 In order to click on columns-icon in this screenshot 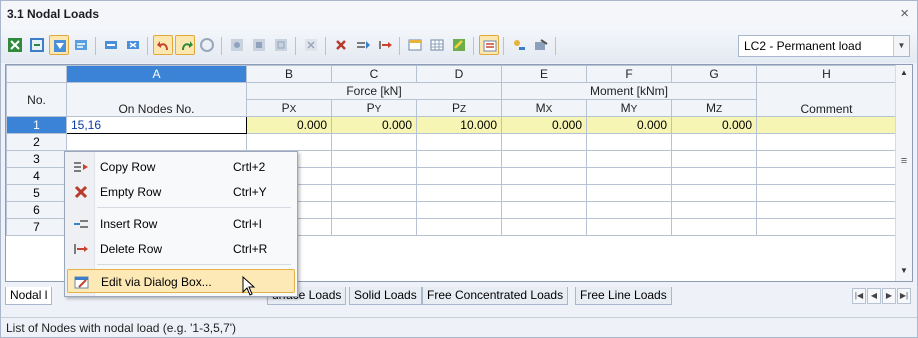, I will do `click(415, 45)`.